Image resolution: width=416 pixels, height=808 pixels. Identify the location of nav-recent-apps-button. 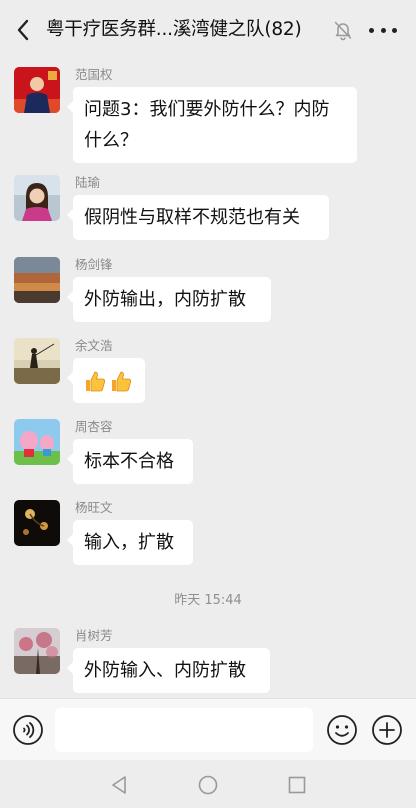
(297, 785).